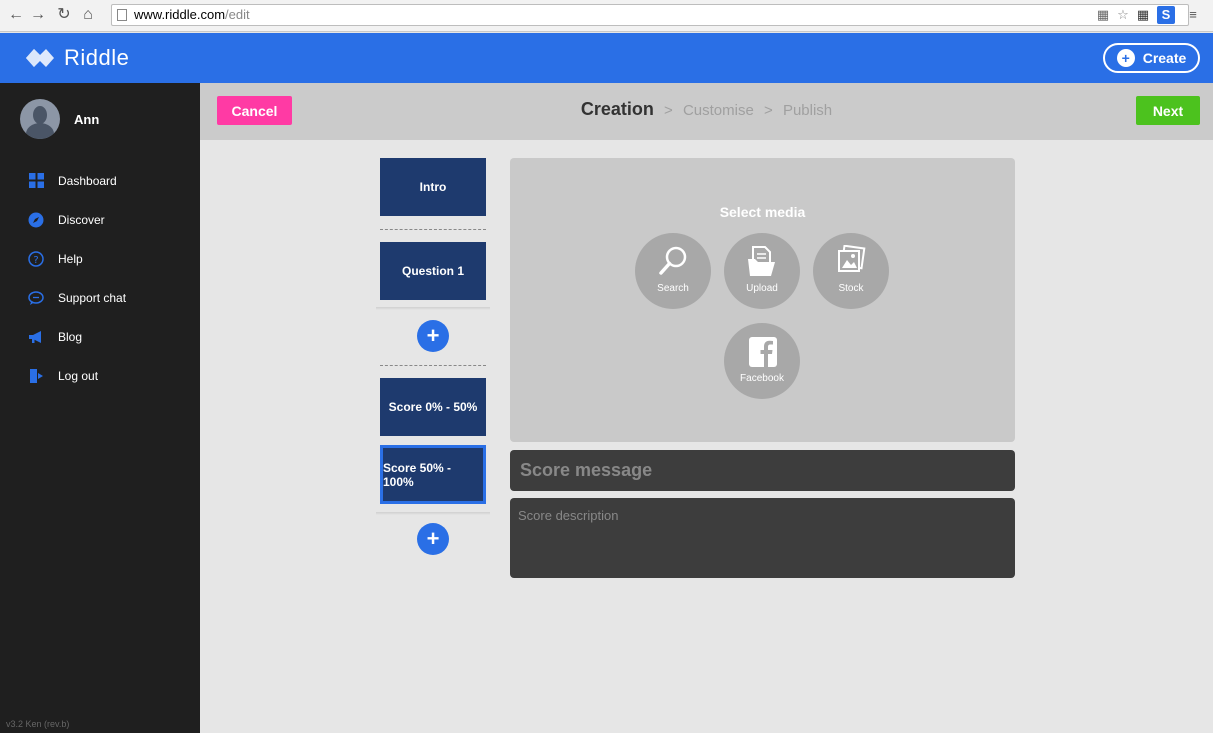 Image resolution: width=1213 pixels, height=733 pixels. I want to click on translate-icon: ▦, so click(1103, 15).